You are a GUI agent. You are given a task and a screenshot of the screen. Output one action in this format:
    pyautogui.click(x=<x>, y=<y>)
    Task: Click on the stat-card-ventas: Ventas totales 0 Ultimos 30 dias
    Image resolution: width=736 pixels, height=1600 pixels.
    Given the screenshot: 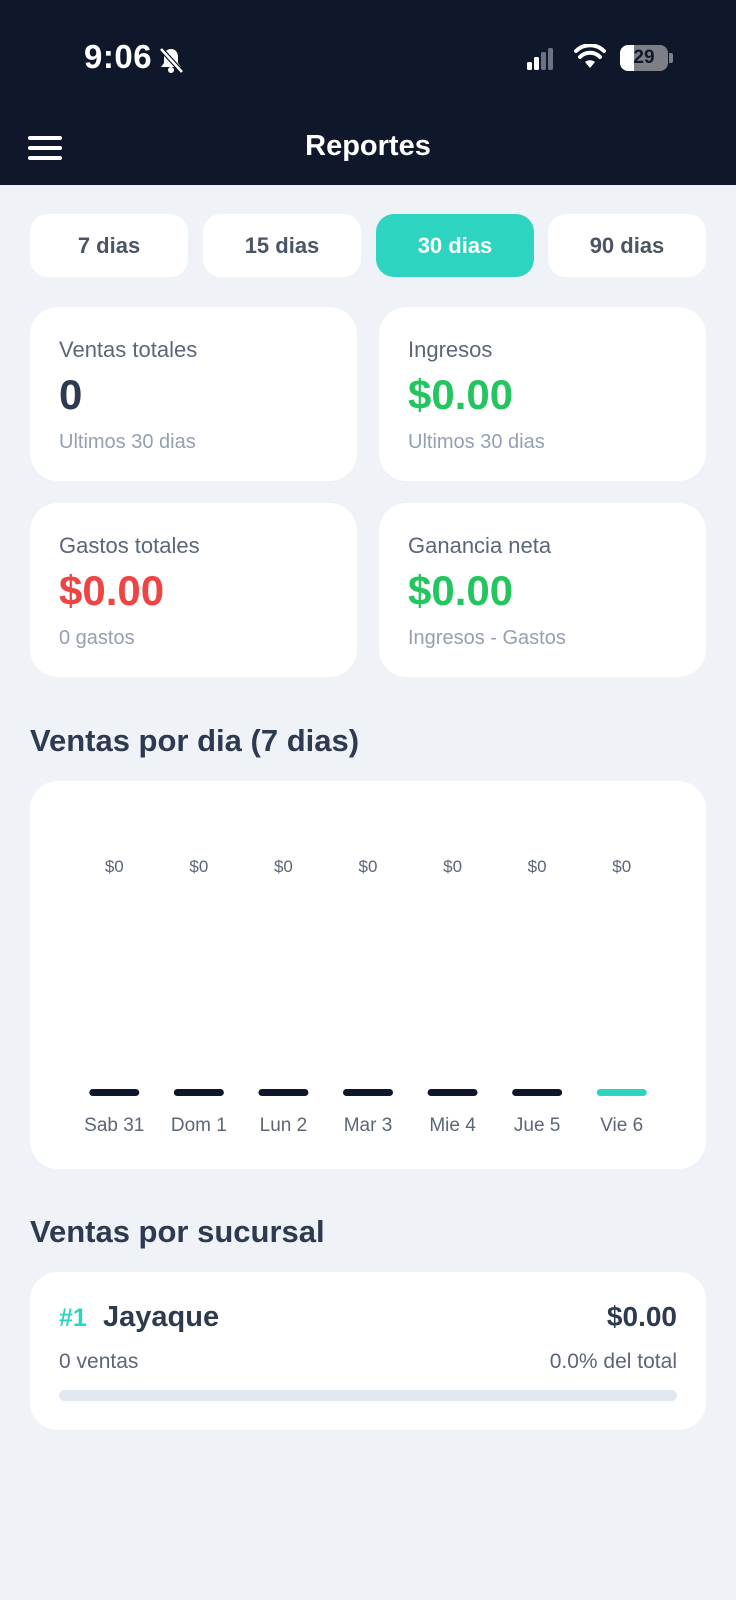 What is the action you would take?
    pyautogui.click(x=193, y=394)
    